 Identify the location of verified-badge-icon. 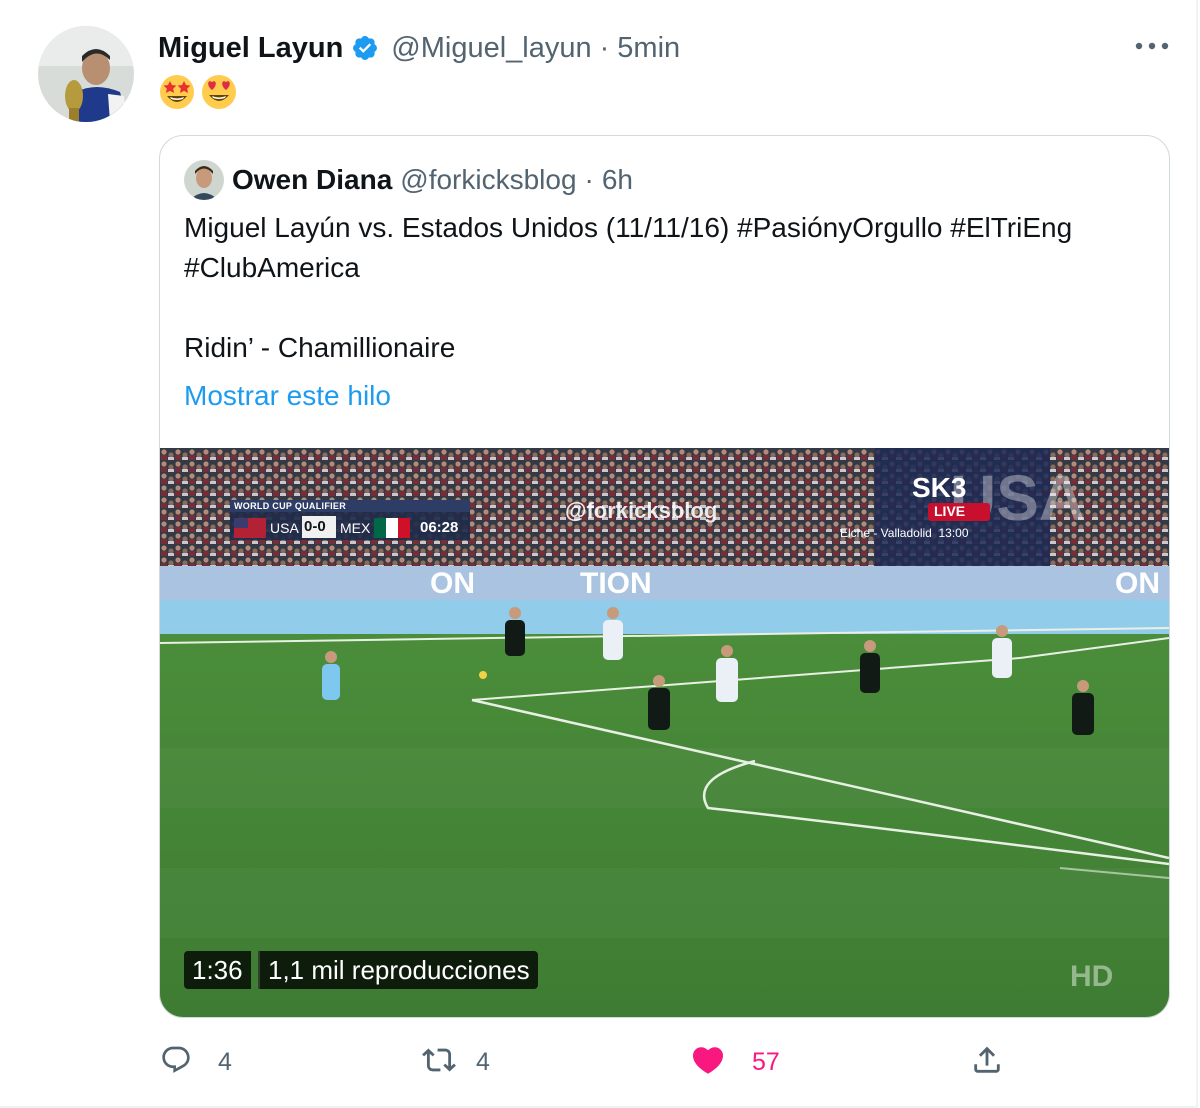
(365, 48).